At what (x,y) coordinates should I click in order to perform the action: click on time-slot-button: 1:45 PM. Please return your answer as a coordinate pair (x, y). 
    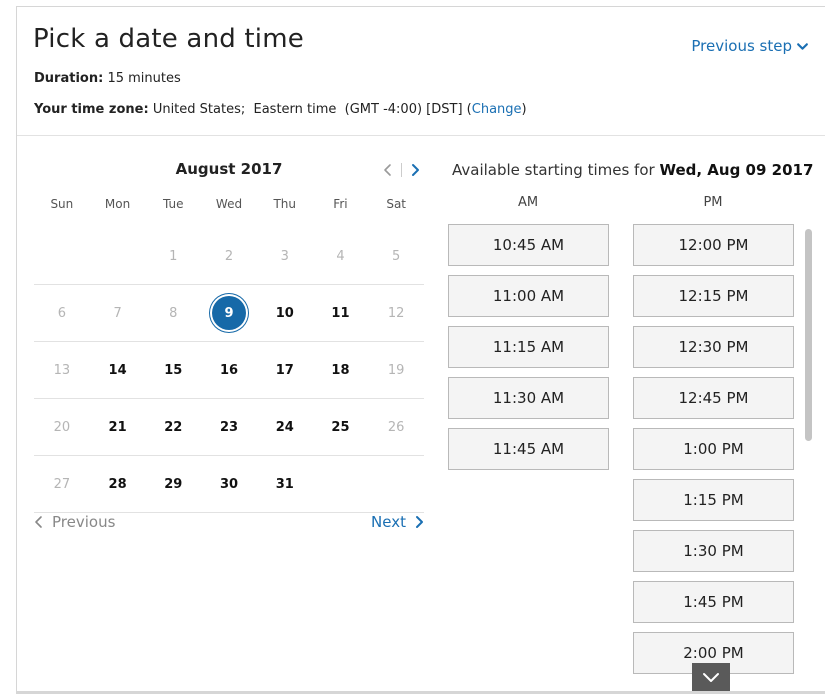
    Looking at the image, I should click on (713, 602).